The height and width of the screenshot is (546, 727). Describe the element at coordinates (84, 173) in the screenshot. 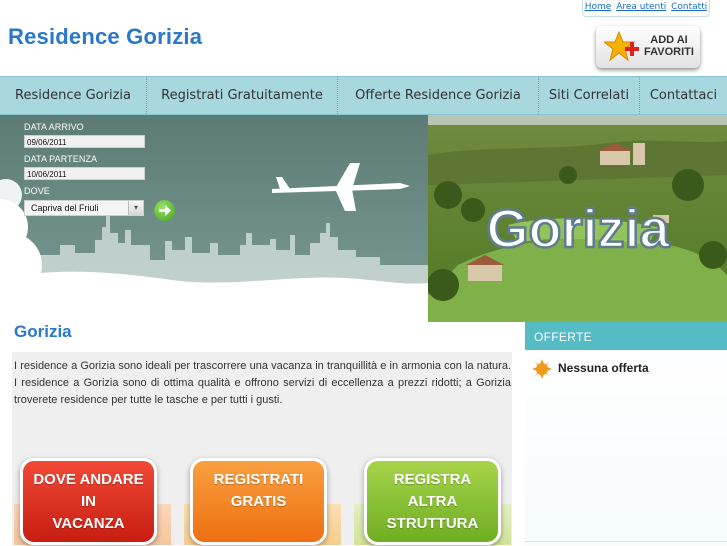

I see `partenza-date-input: 10/06/2011` at that location.